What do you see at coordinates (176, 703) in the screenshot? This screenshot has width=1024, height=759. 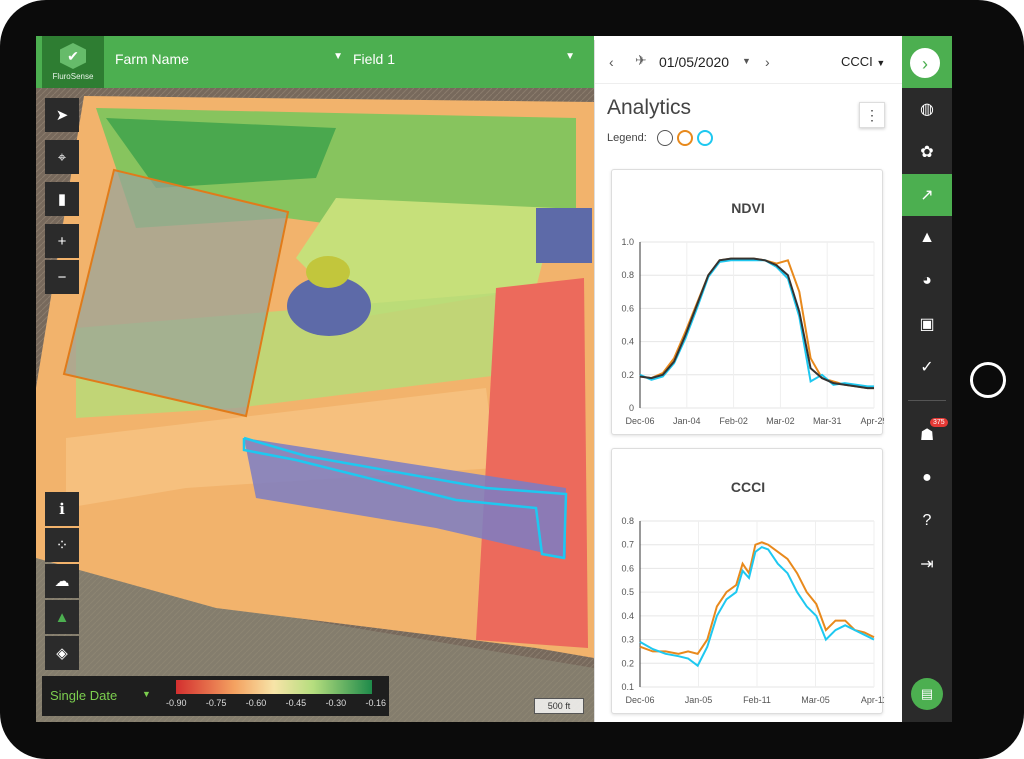 I see `legend-tick: -0.90` at bounding box center [176, 703].